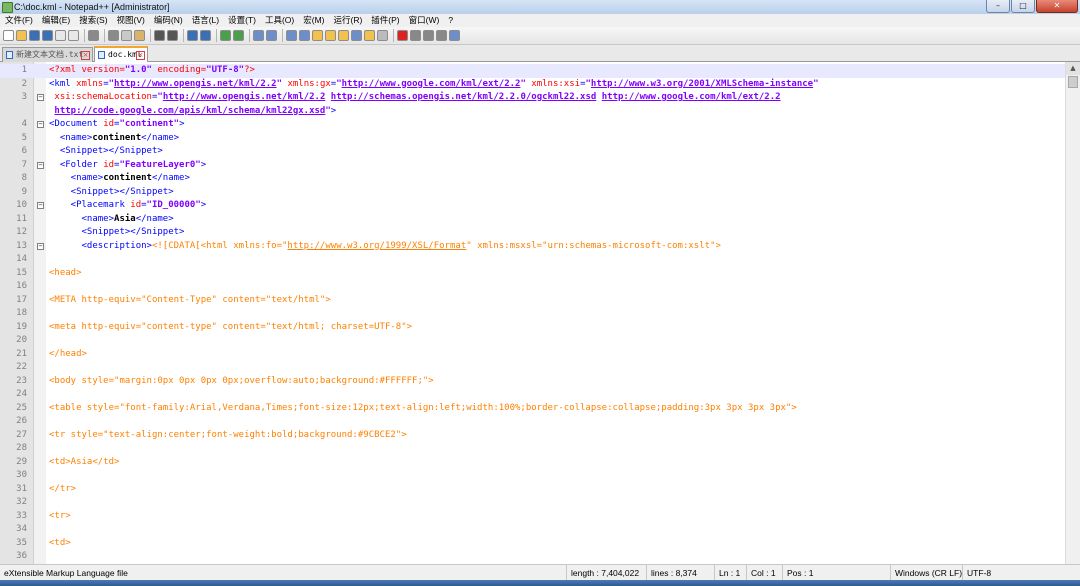 The width and height of the screenshot is (1080, 586). I want to click on code-line: 6 <Snippet></Snippet>, so click(533, 152).